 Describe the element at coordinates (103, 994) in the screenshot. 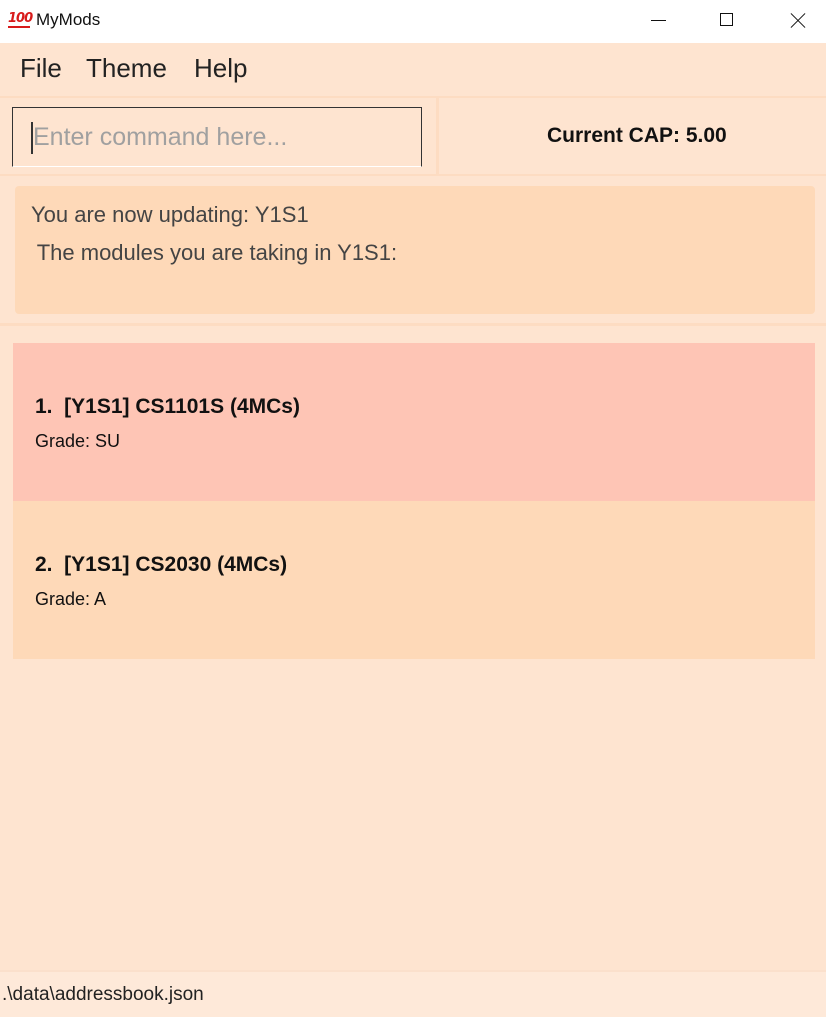

I see `data-file-path: .\data\addressbook.json` at that location.